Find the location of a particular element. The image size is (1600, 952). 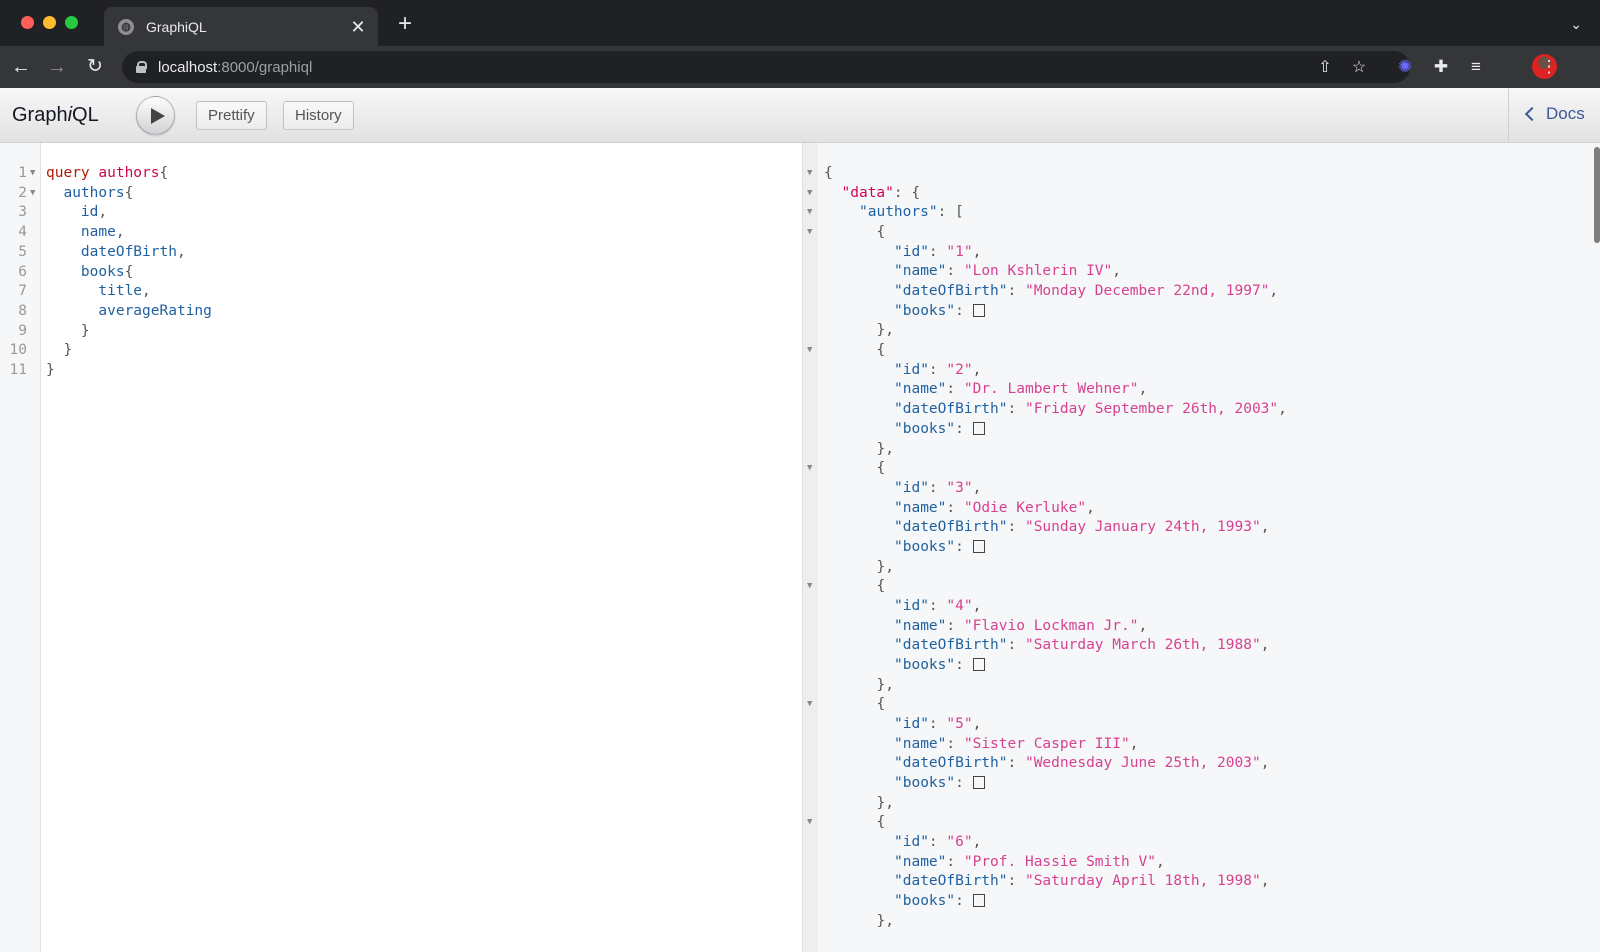

result-line: "name": "Flavio Lockman Jr.", is located at coordinates (1020, 626).